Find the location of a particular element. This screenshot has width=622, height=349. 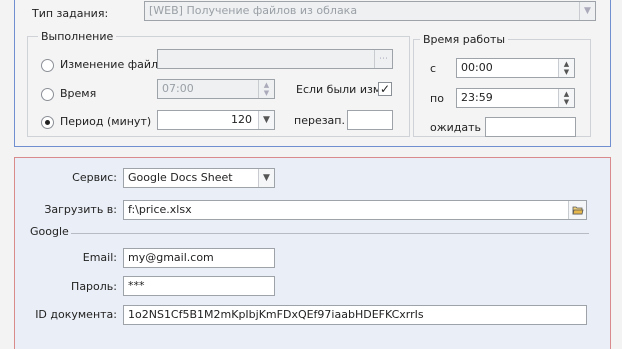

task-type-label: Тип задания: is located at coordinates (70, 13).